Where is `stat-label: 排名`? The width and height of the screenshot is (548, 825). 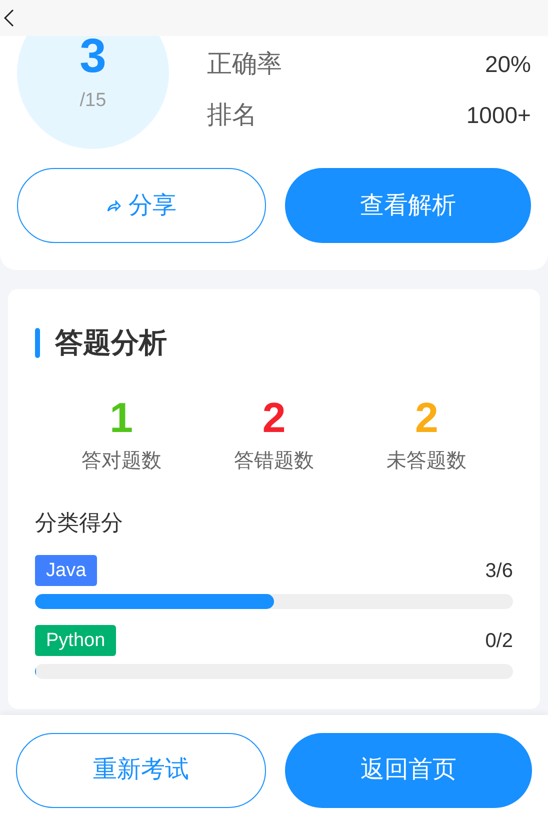 stat-label: 排名 is located at coordinates (232, 115).